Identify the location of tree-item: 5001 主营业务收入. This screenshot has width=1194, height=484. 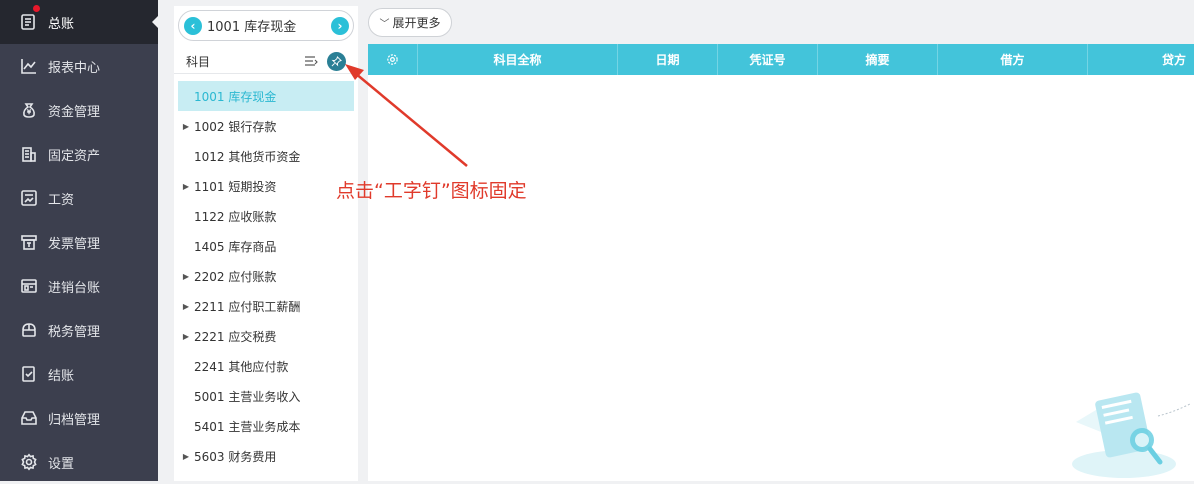
(266, 396).